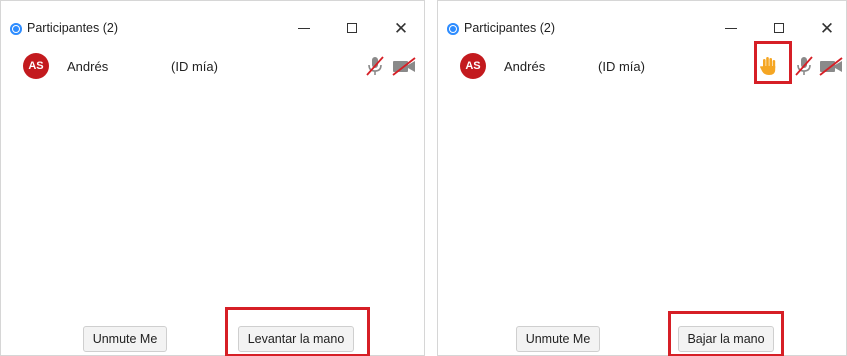  I want to click on highlight-raise-hand, so click(297, 331).